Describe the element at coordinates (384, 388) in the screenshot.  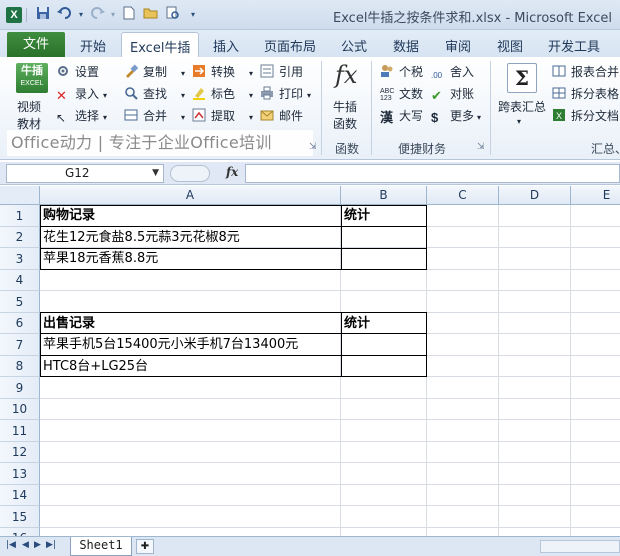
I see `cell-b9` at that location.